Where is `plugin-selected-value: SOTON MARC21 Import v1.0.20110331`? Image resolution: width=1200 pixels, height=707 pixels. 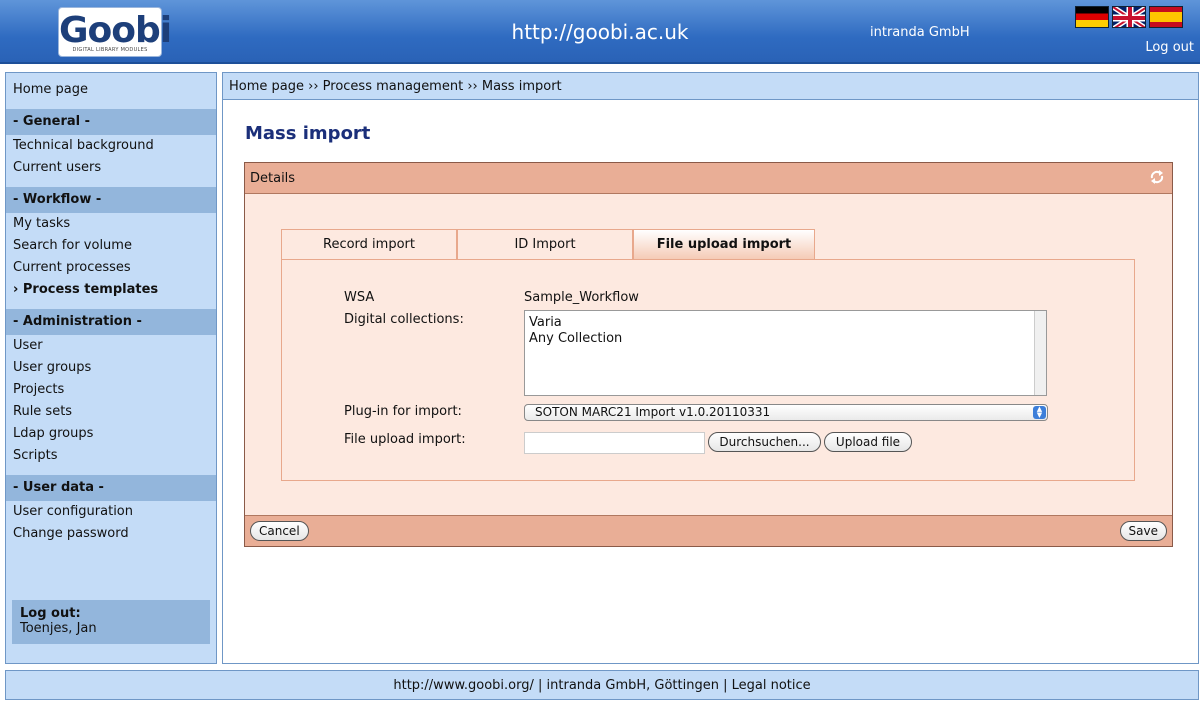 plugin-selected-value: SOTON MARC21 Import v1.0.20110331 is located at coordinates (653, 412).